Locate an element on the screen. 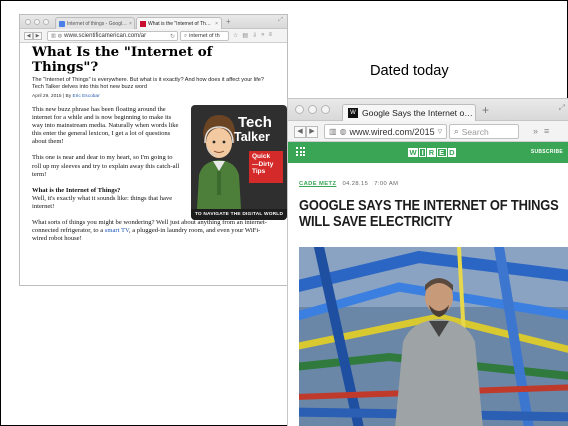 This screenshot has height=426, width=568. search-text: internet of th is located at coordinates (204, 36).